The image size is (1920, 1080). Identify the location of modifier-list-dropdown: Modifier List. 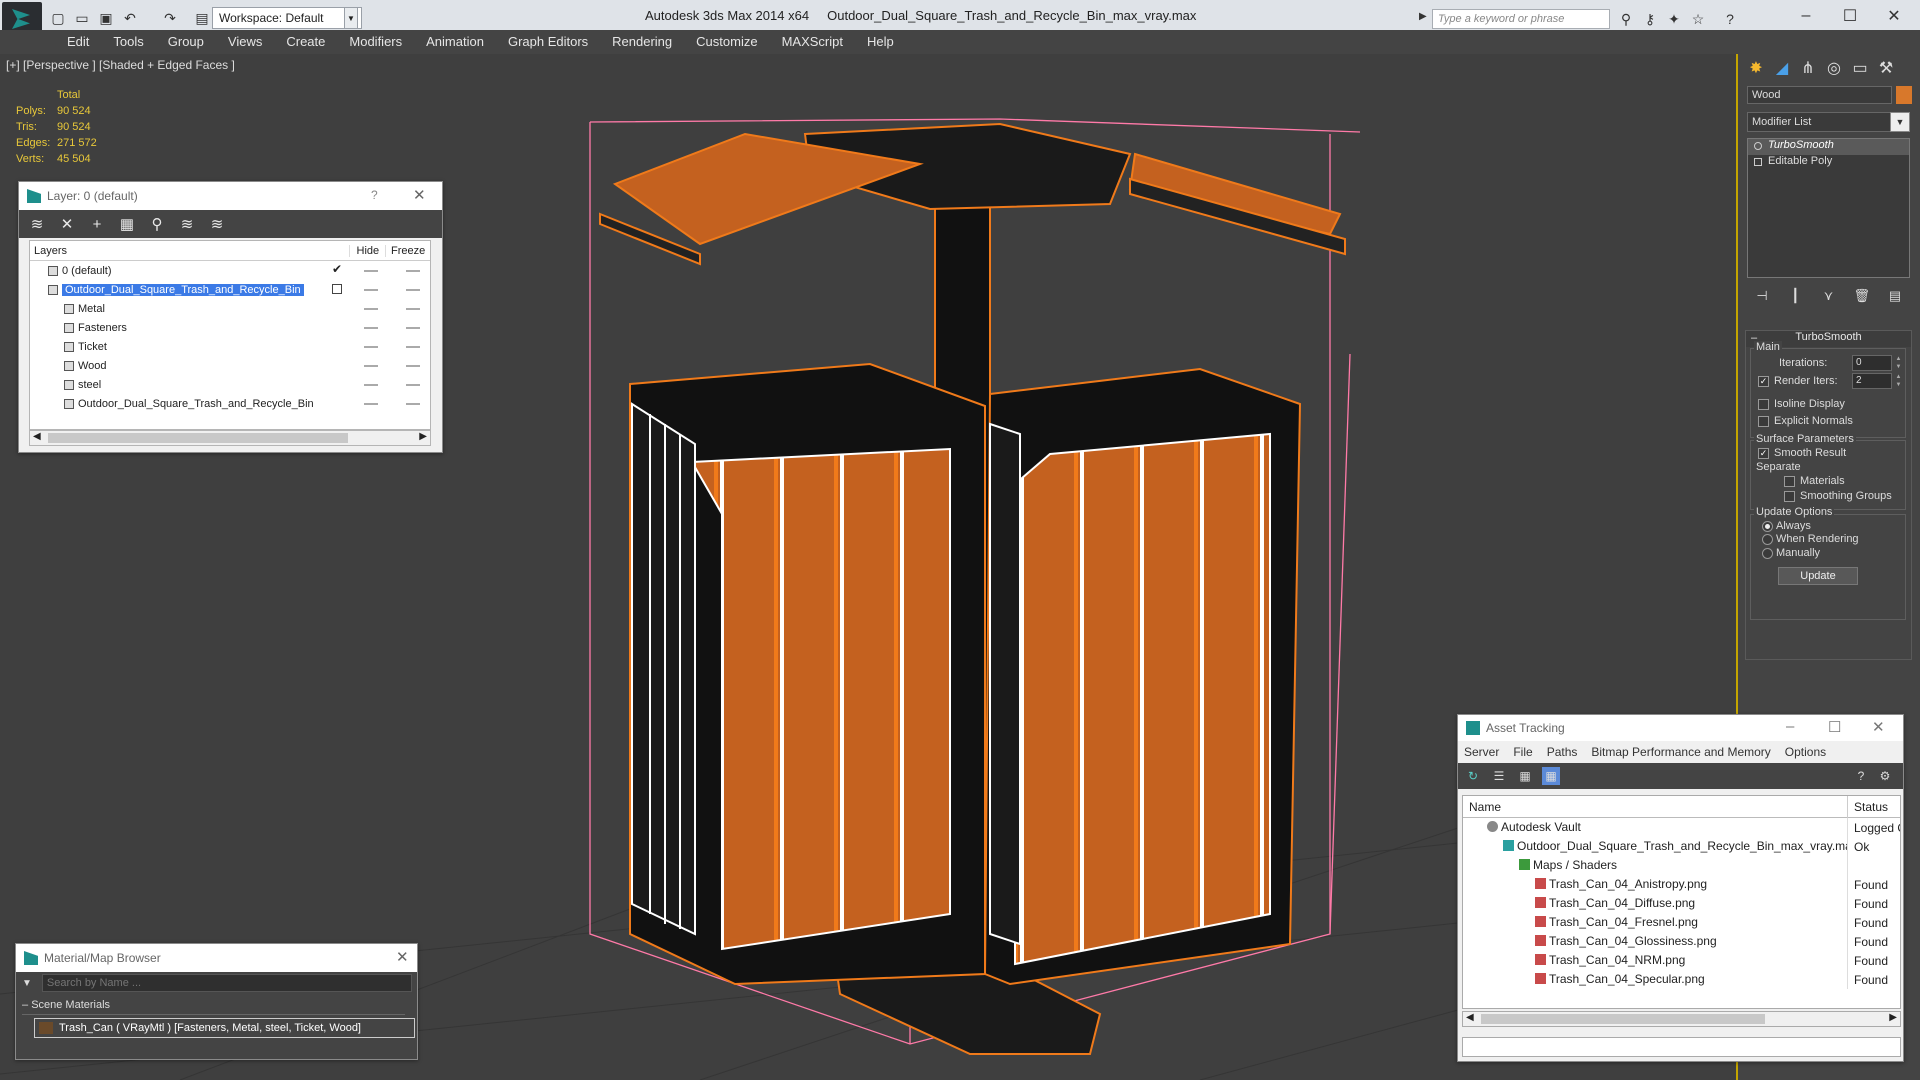
(1828, 122).